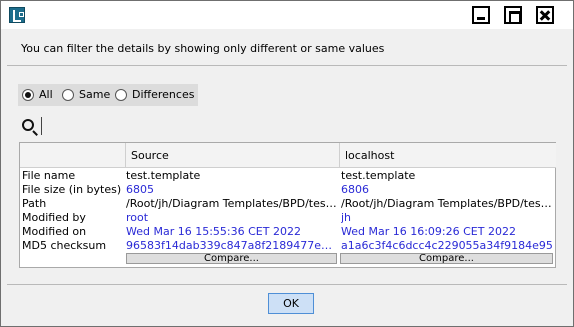 The height and width of the screenshot is (327, 574). What do you see at coordinates (513, 15) in the screenshot?
I see `maximize-icon` at bounding box center [513, 15].